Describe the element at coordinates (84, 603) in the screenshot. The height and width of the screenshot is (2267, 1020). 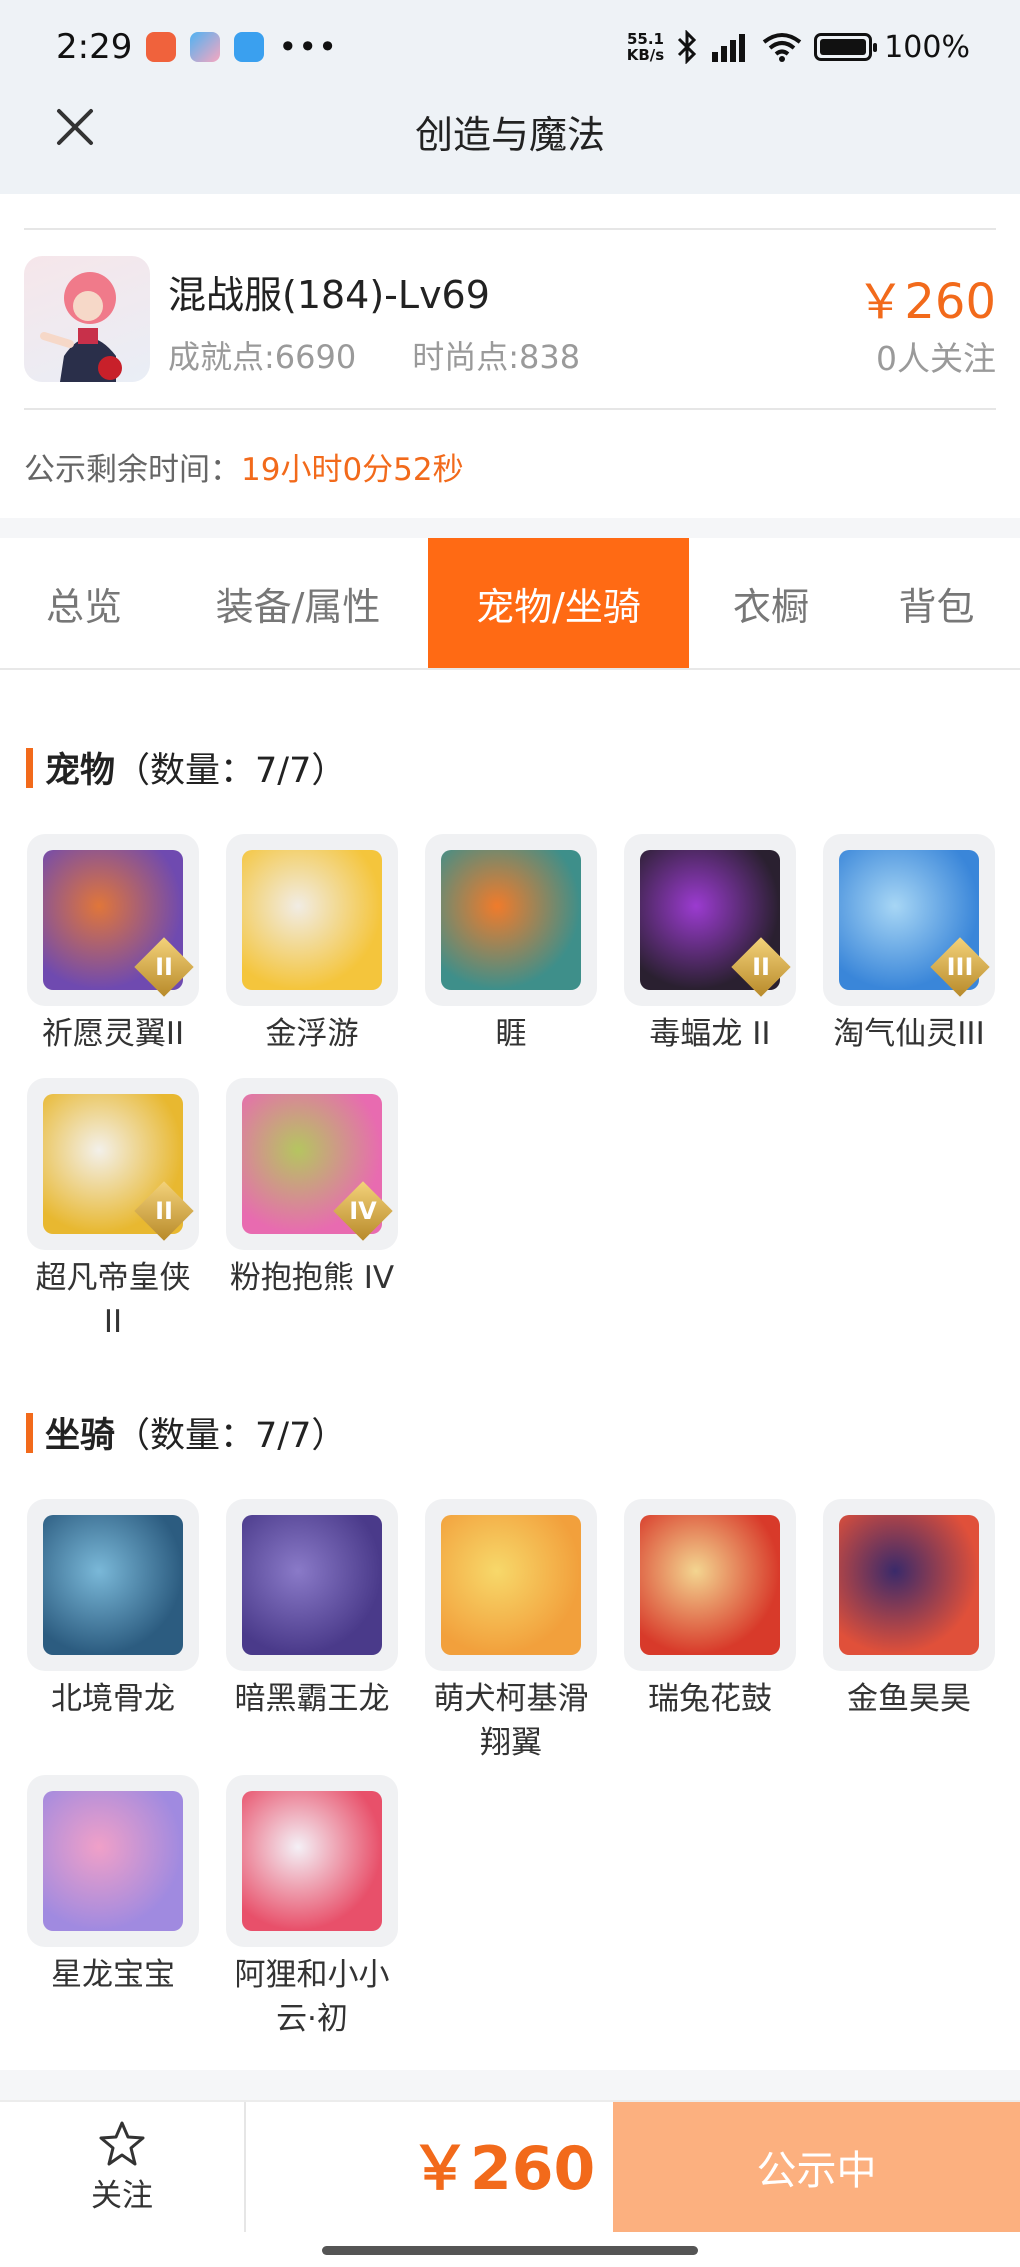
I see `tab-overview: 总览` at that location.